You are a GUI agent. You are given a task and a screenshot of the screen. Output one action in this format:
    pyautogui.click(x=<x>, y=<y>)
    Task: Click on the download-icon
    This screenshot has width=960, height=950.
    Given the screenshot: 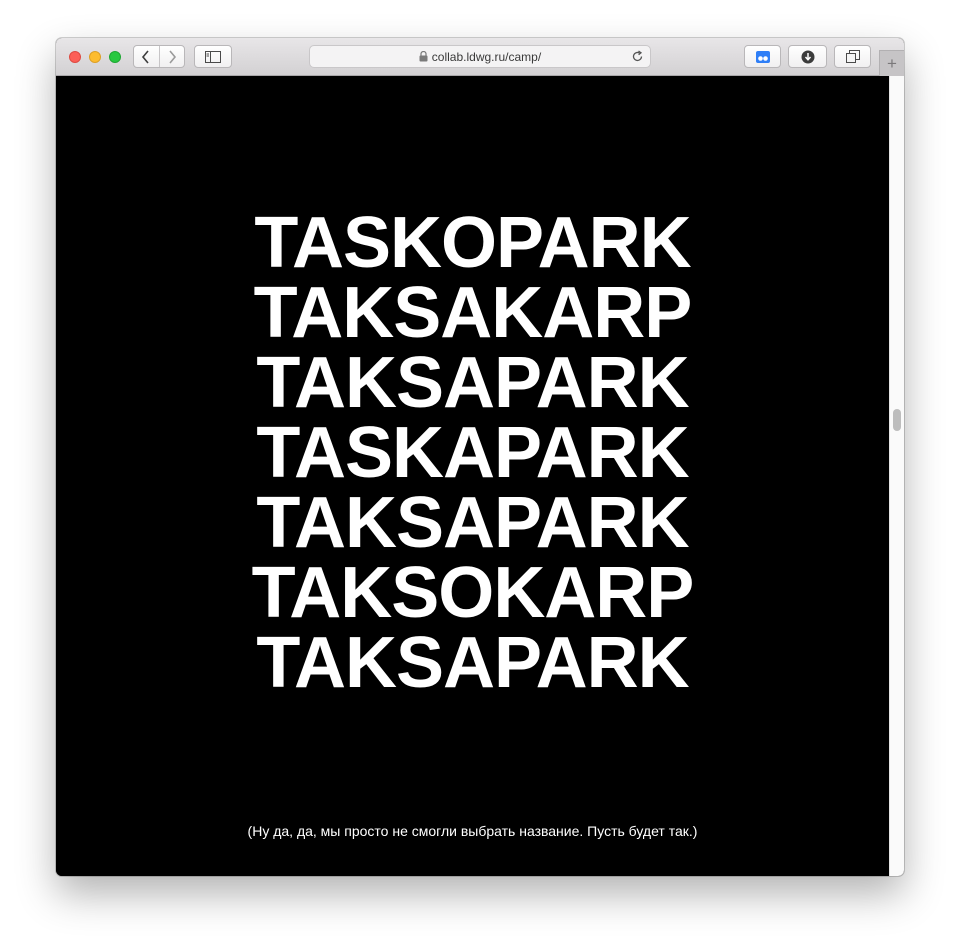 What is the action you would take?
    pyautogui.click(x=807, y=56)
    